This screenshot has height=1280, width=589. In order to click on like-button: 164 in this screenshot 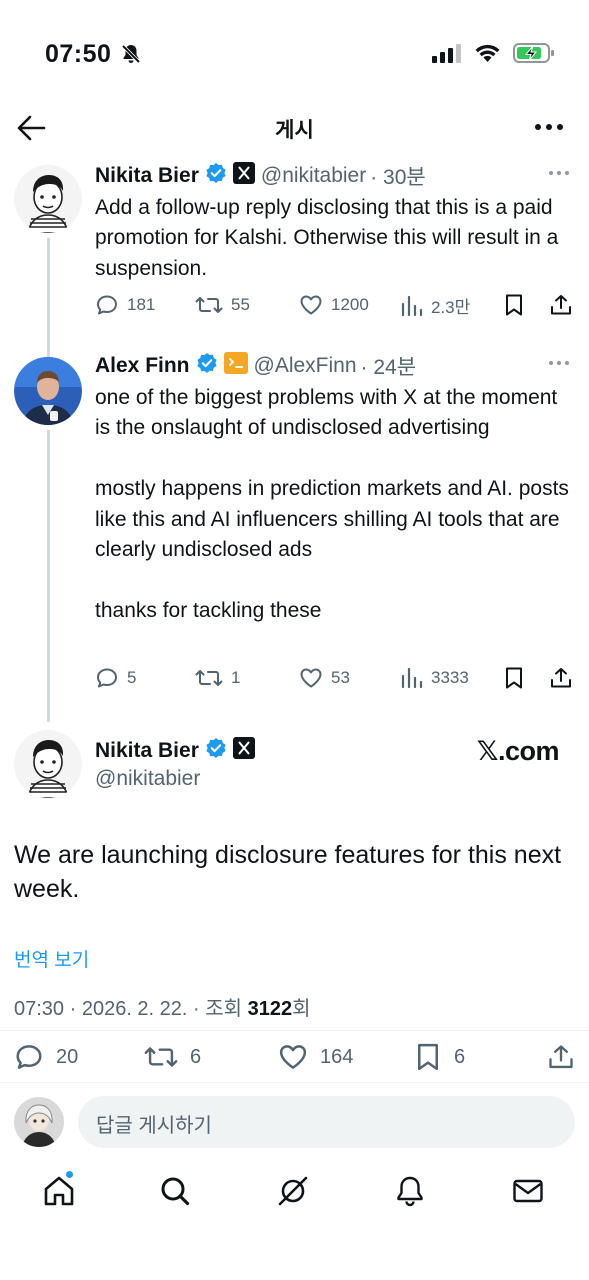, I will do `click(315, 1057)`.